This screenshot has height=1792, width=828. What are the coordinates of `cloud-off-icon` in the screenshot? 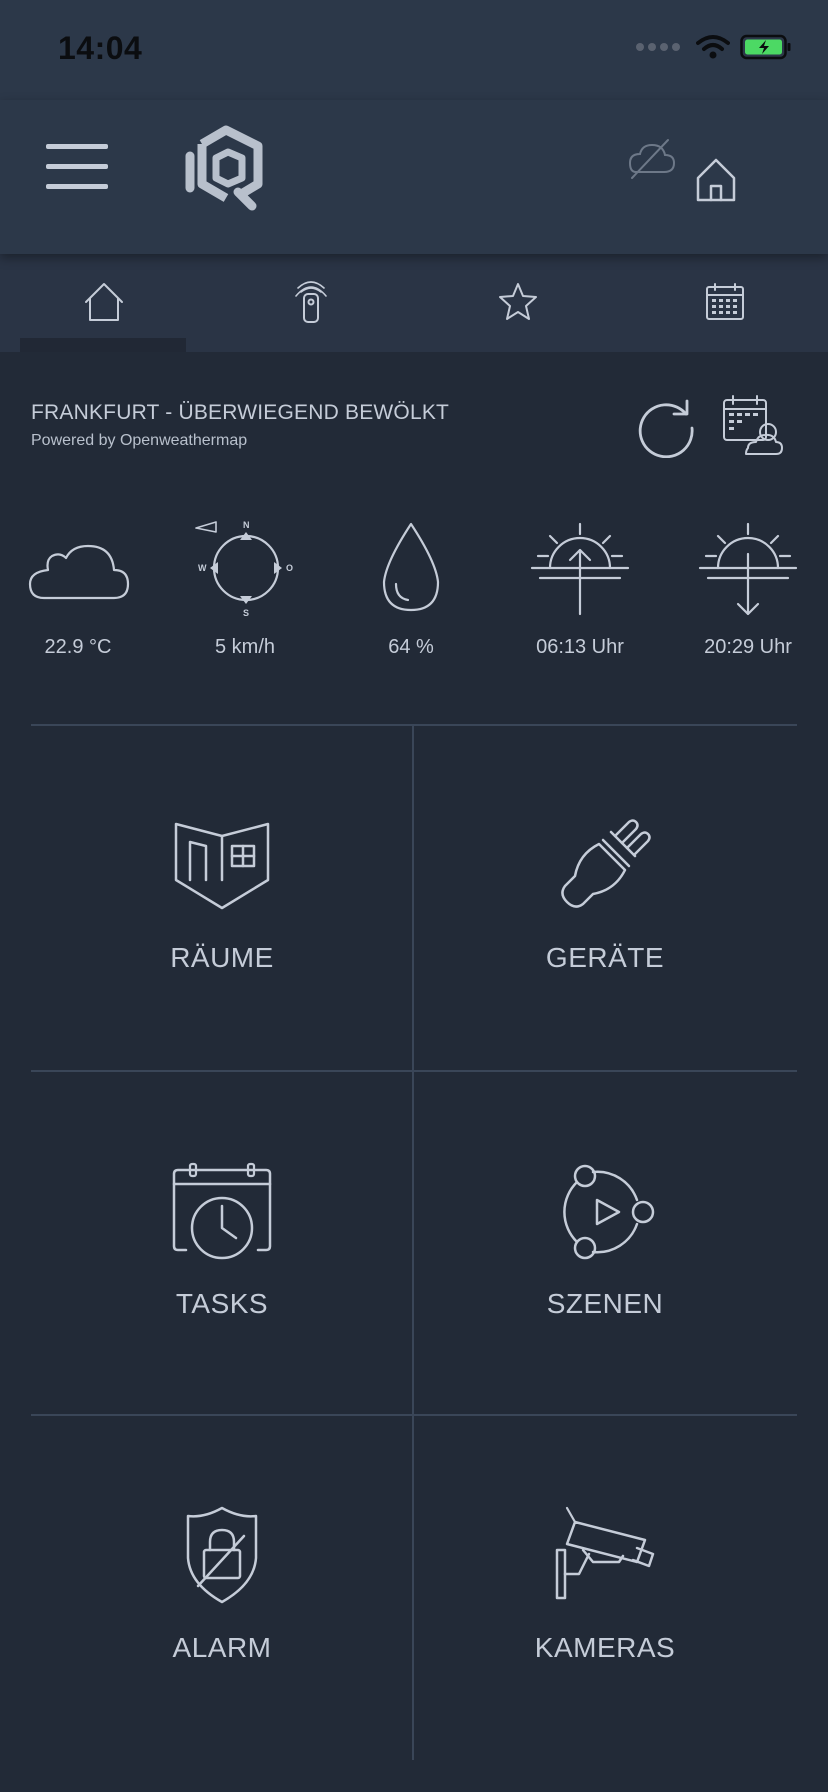 It's located at (652, 159).